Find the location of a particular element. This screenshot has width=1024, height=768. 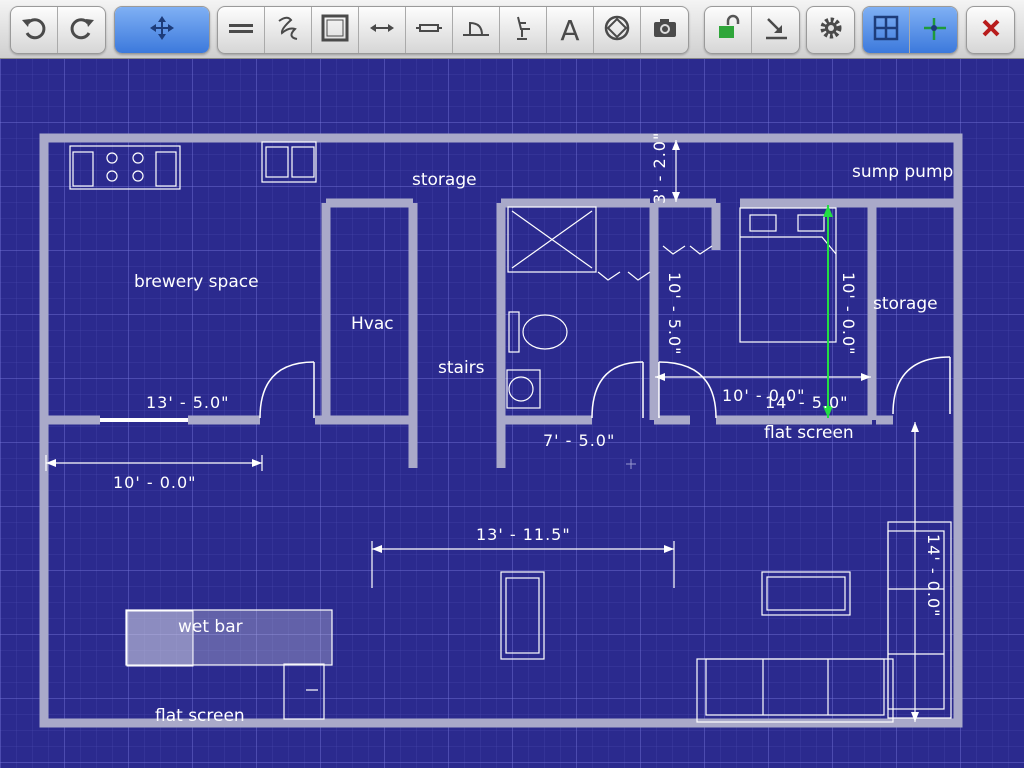

symbol-tool-icon is located at coordinates (617, 30).